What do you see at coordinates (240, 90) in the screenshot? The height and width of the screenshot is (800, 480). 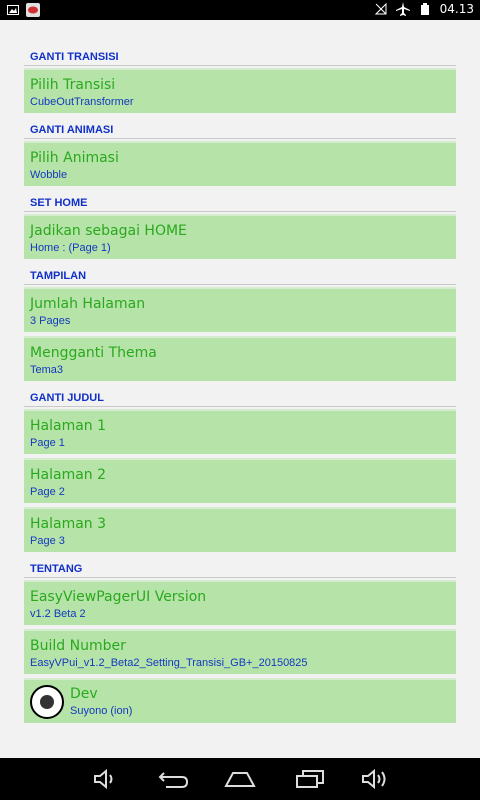 I see `pref-pilih-transisi: Pilih Transisi CubeOutTransformer` at bounding box center [240, 90].